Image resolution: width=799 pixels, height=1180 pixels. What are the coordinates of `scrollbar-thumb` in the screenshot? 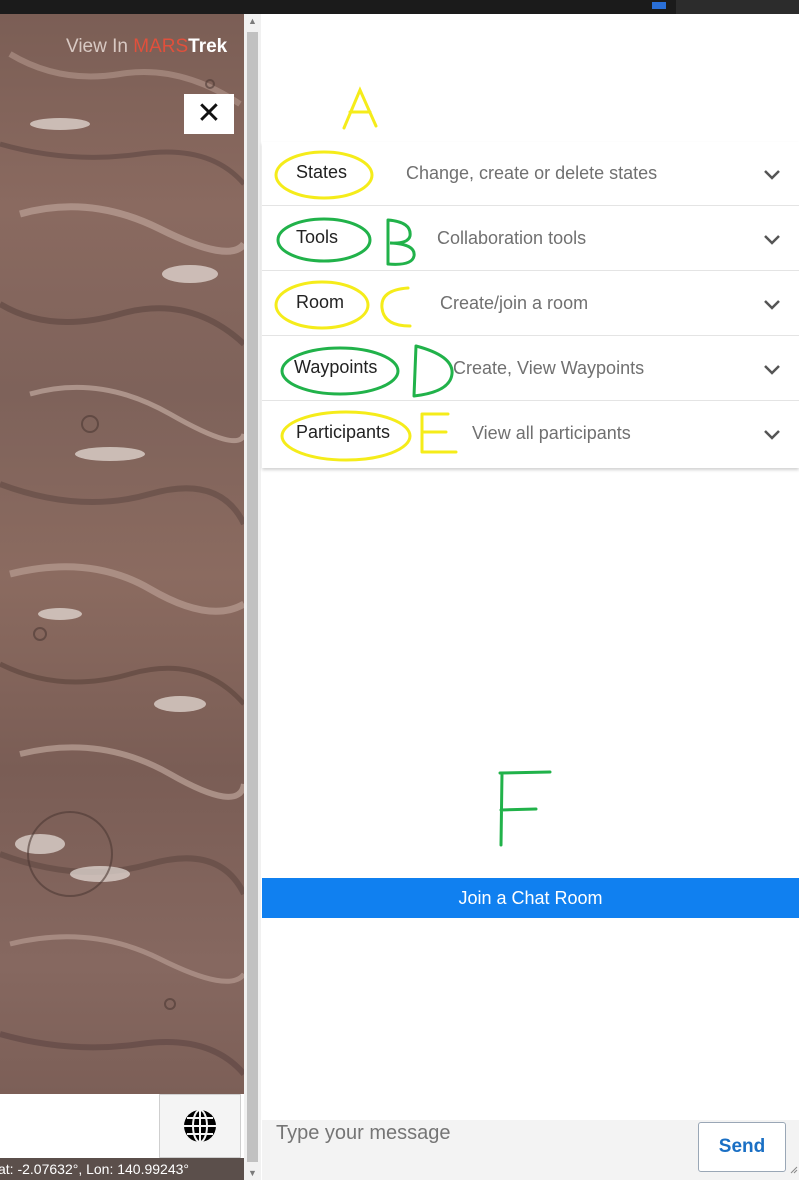 It's located at (252, 597).